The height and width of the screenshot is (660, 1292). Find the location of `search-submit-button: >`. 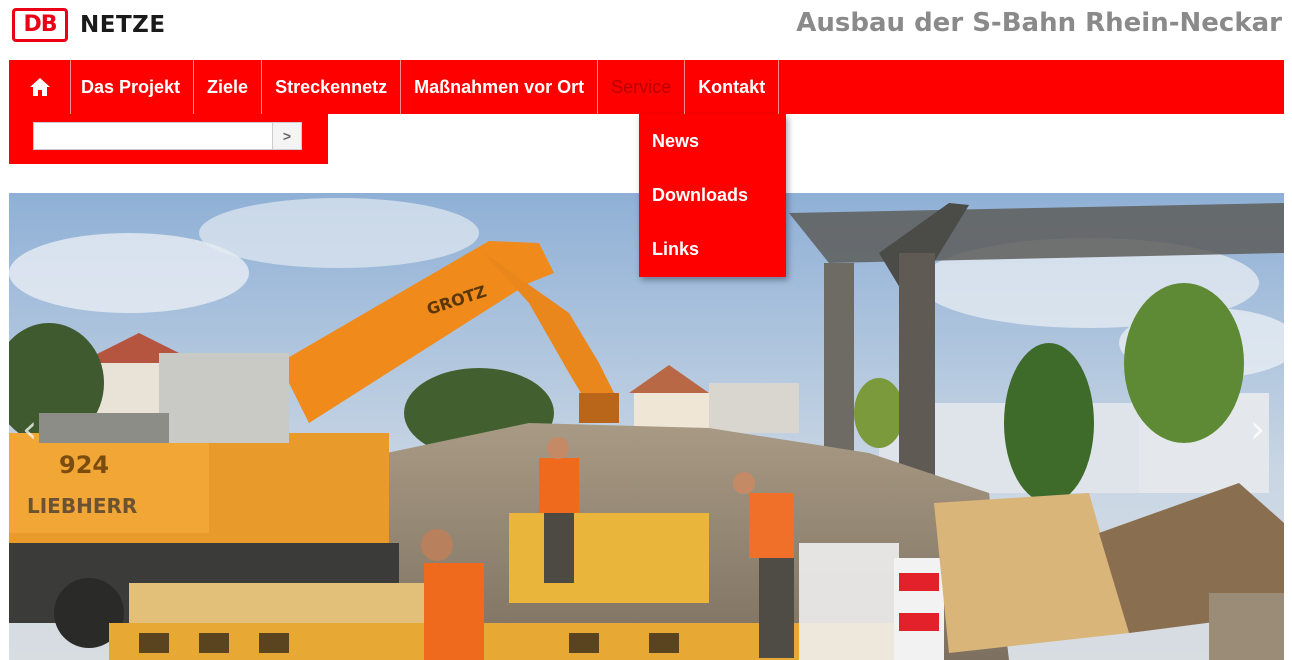

search-submit-button: > is located at coordinates (287, 136).